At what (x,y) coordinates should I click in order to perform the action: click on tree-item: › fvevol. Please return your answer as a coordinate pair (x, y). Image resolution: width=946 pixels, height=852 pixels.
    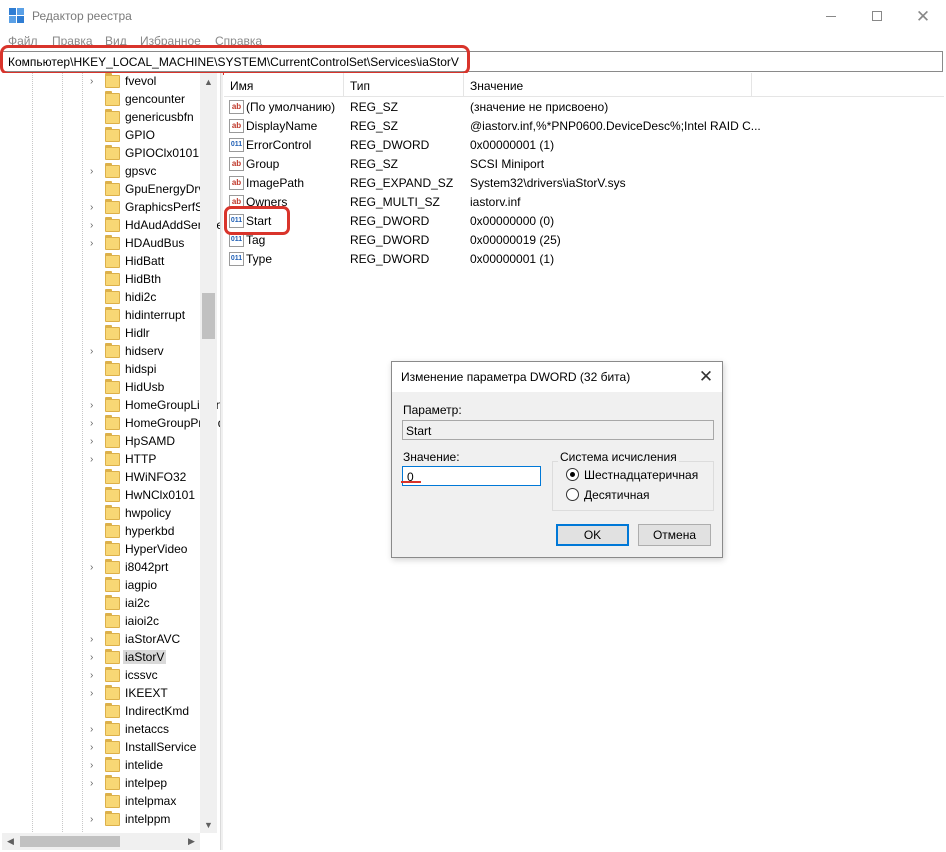
    Looking at the image, I should click on (102, 82).